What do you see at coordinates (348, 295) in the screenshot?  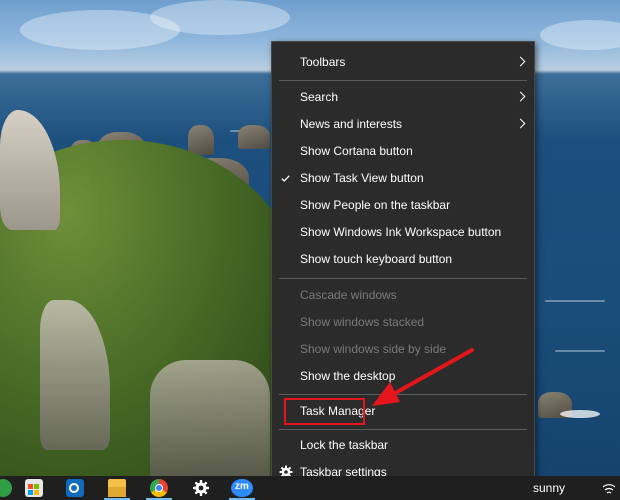 I see `menu-item-label: Cascade windows` at bounding box center [348, 295].